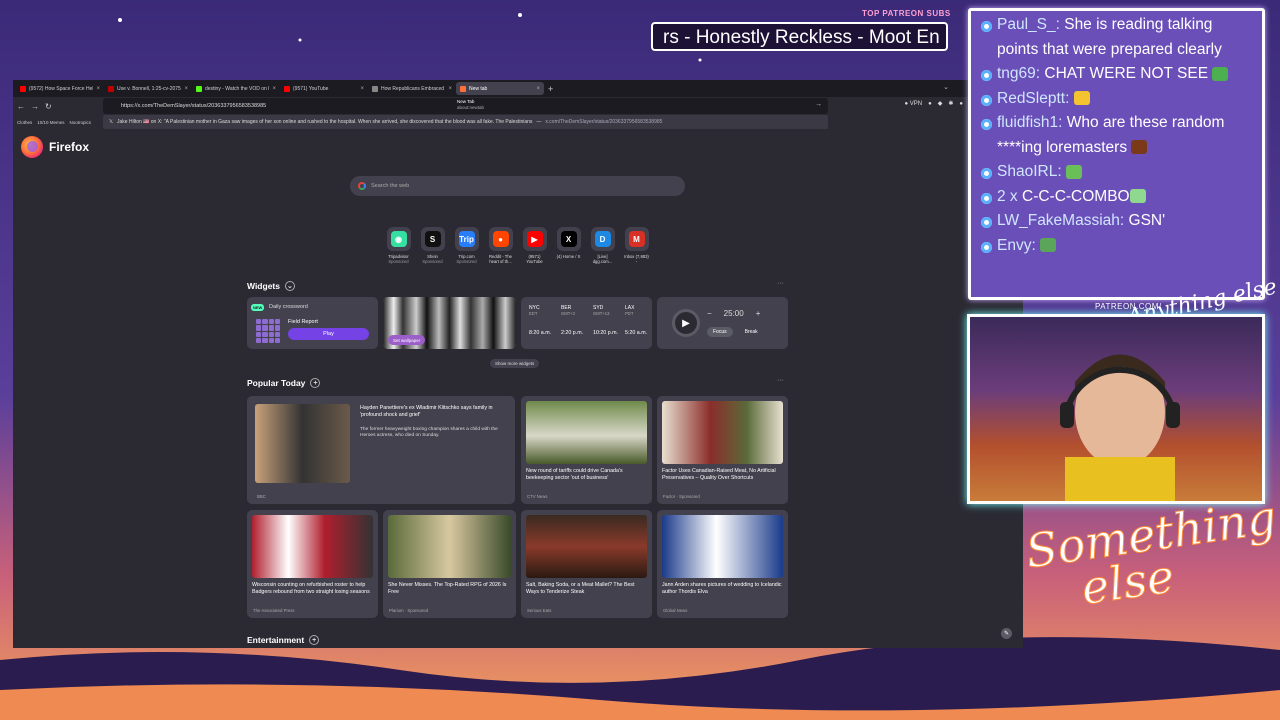  What do you see at coordinates (722, 323) in the screenshot?
I see `focus-timer-widget: ▶ − 25:00 + Focus Break` at bounding box center [722, 323].